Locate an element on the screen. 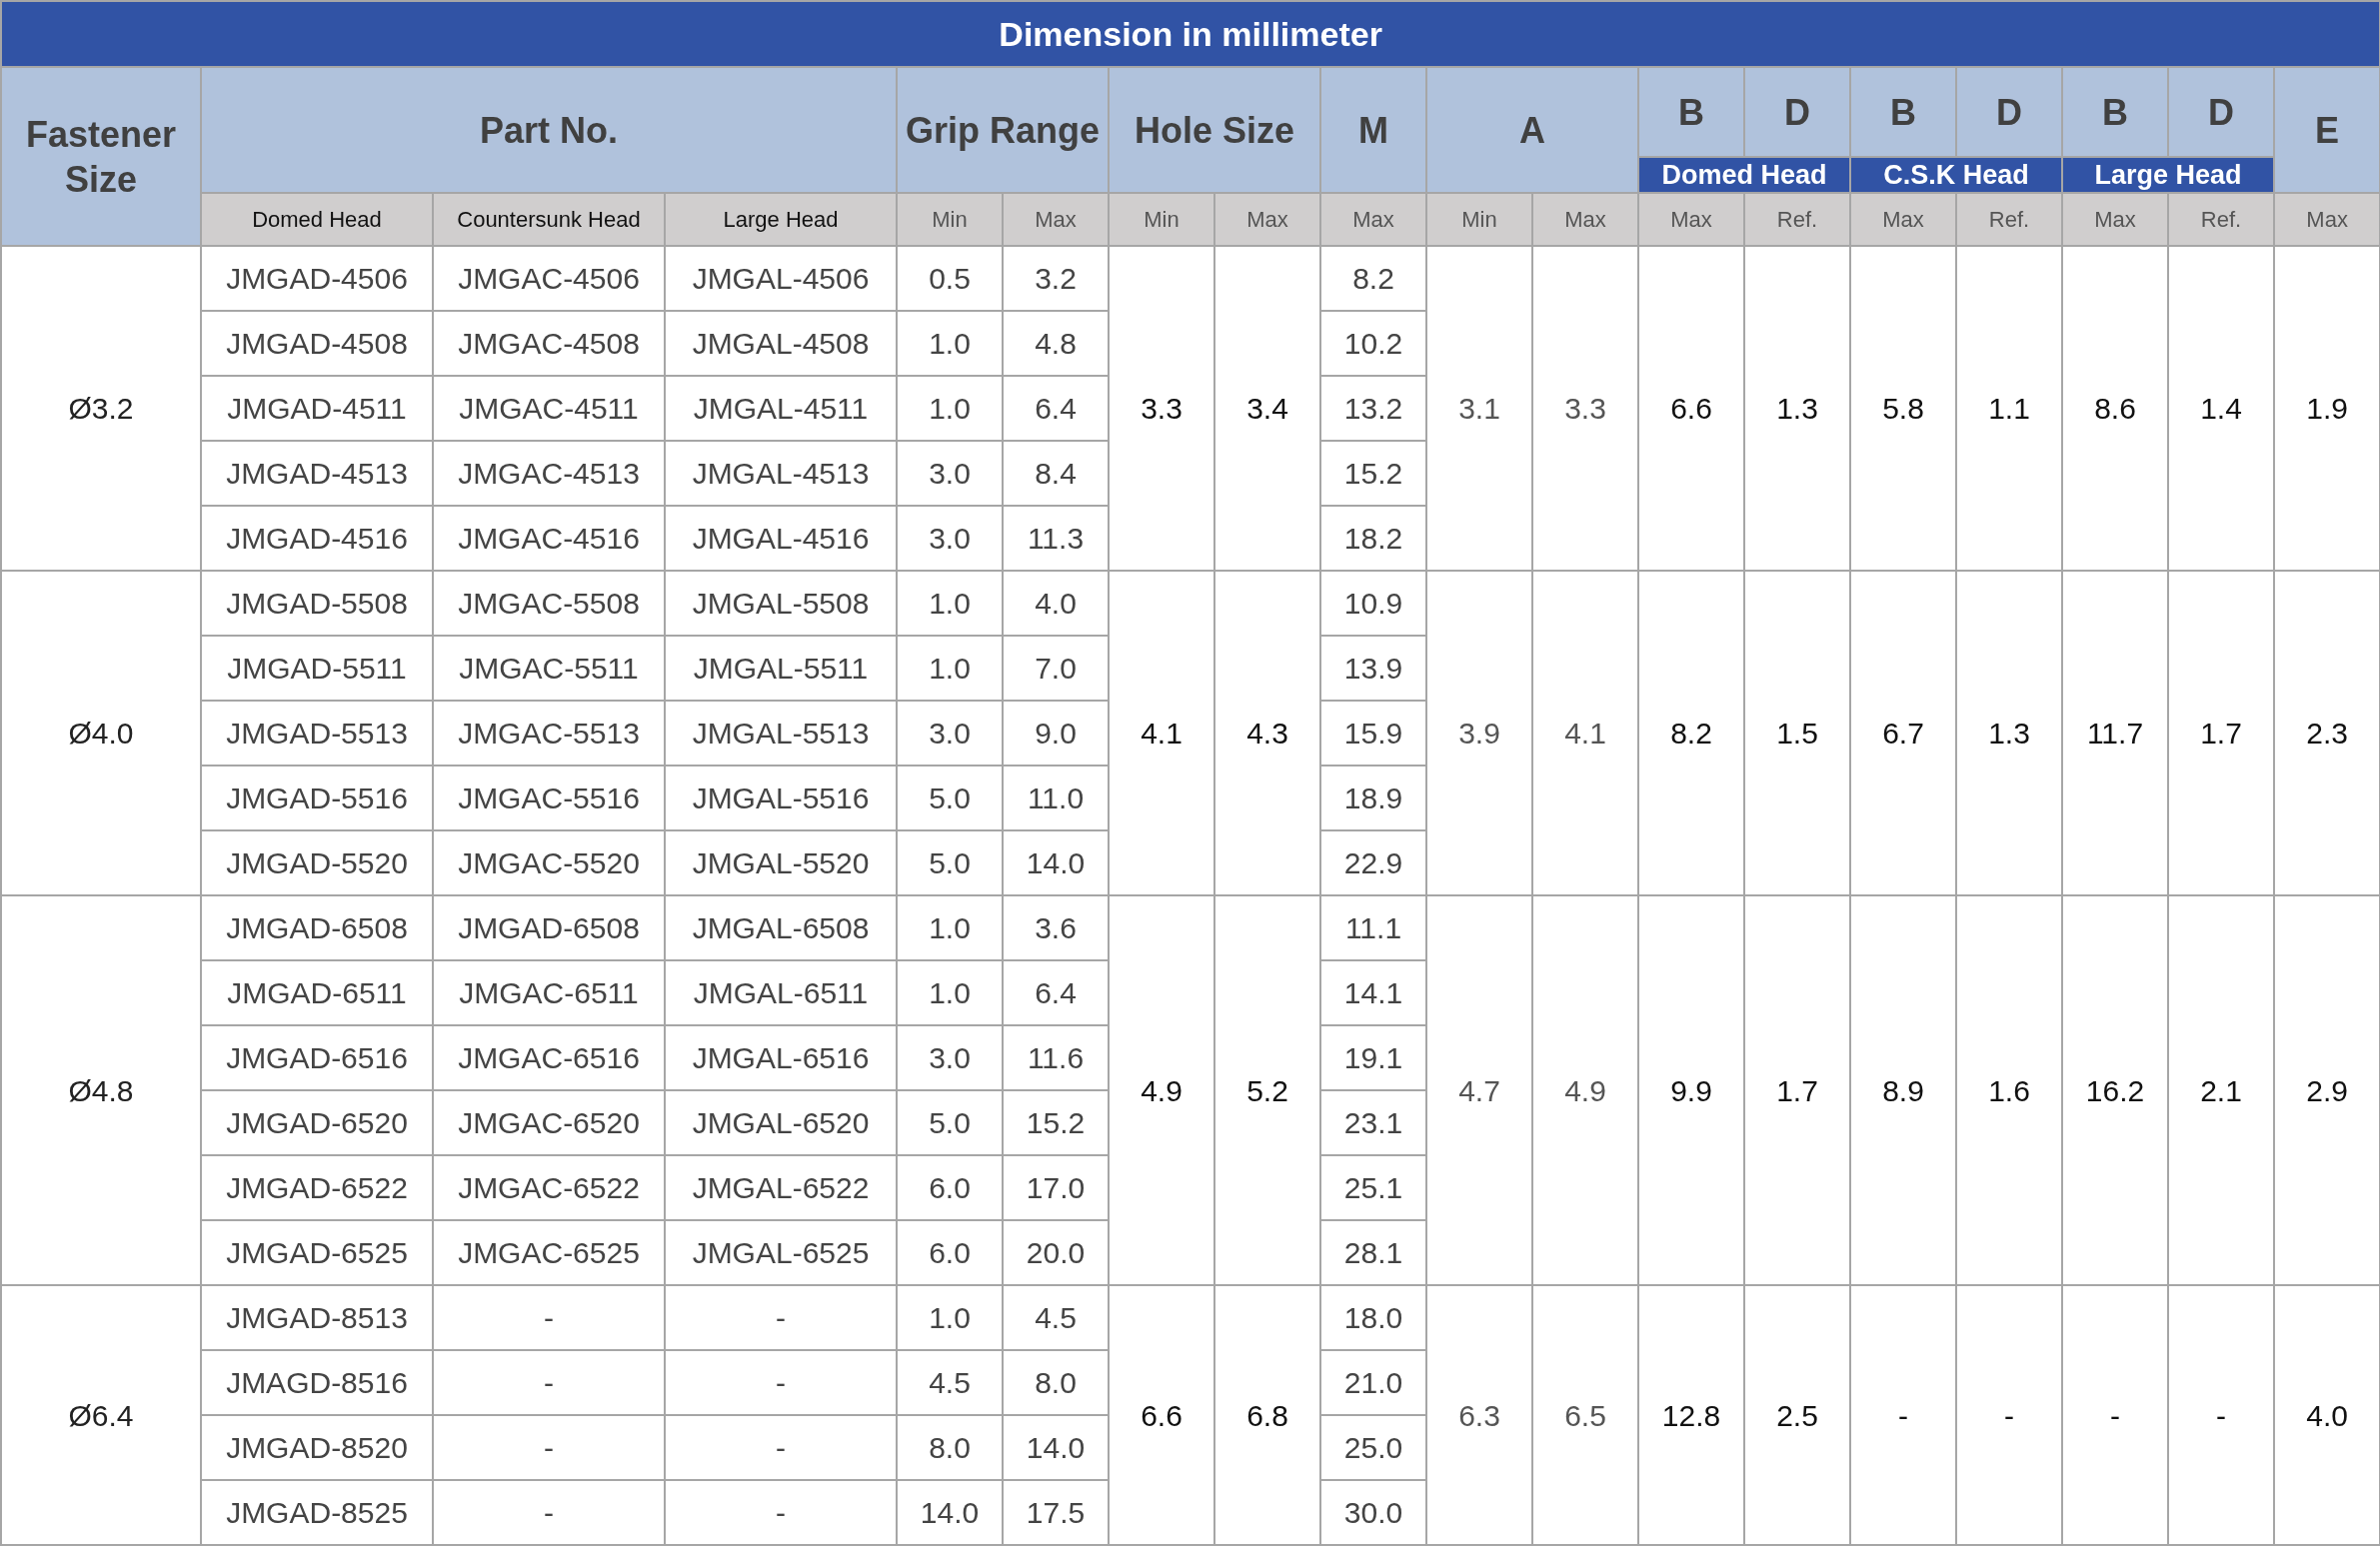  table-cell: 8.6 is located at coordinates (2115, 408).